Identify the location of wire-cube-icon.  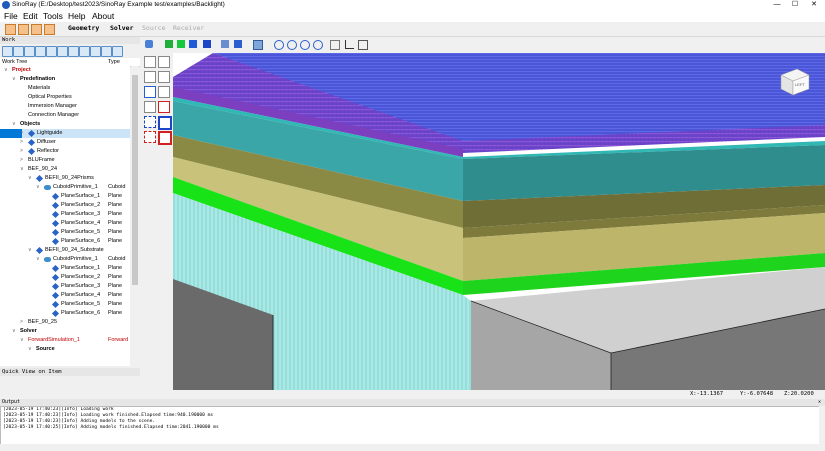
(207, 44).